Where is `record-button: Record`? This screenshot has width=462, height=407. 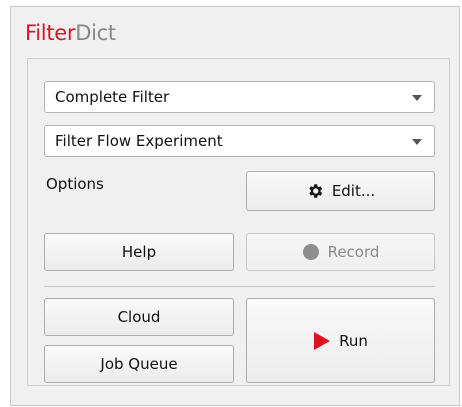 record-button: Record is located at coordinates (340, 252).